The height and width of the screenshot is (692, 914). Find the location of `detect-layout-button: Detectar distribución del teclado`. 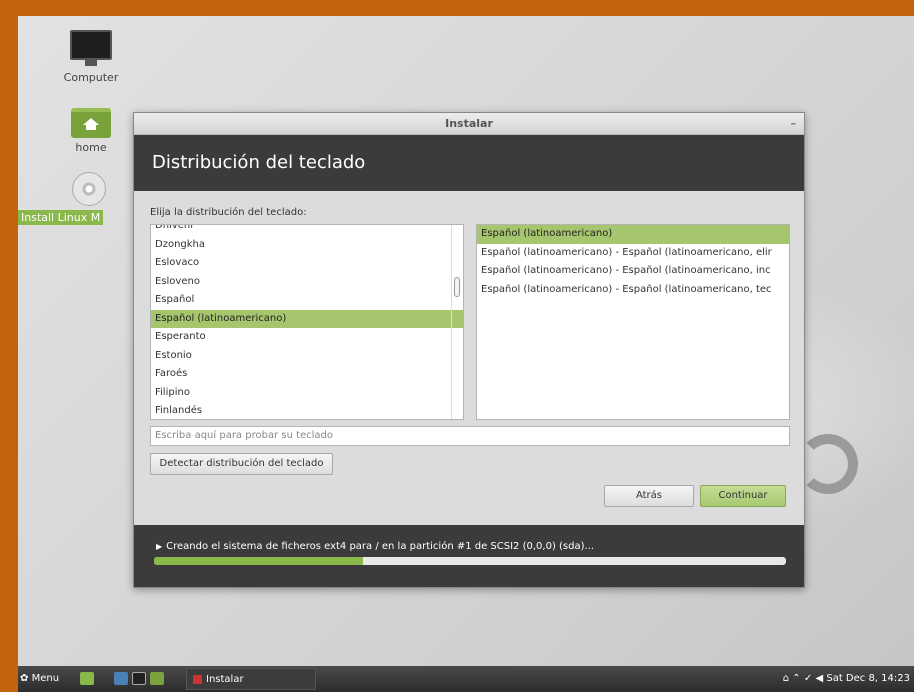

detect-layout-button: Detectar distribución del teclado is located at coordinates (241, 464).